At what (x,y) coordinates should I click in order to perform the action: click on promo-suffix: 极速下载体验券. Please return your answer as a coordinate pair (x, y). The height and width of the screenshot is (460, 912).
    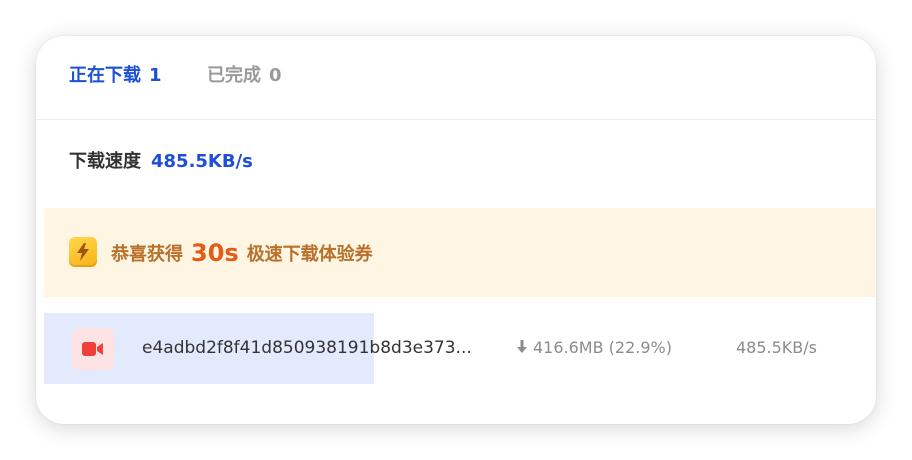
    Looking at the image, I should click on (309, 254).